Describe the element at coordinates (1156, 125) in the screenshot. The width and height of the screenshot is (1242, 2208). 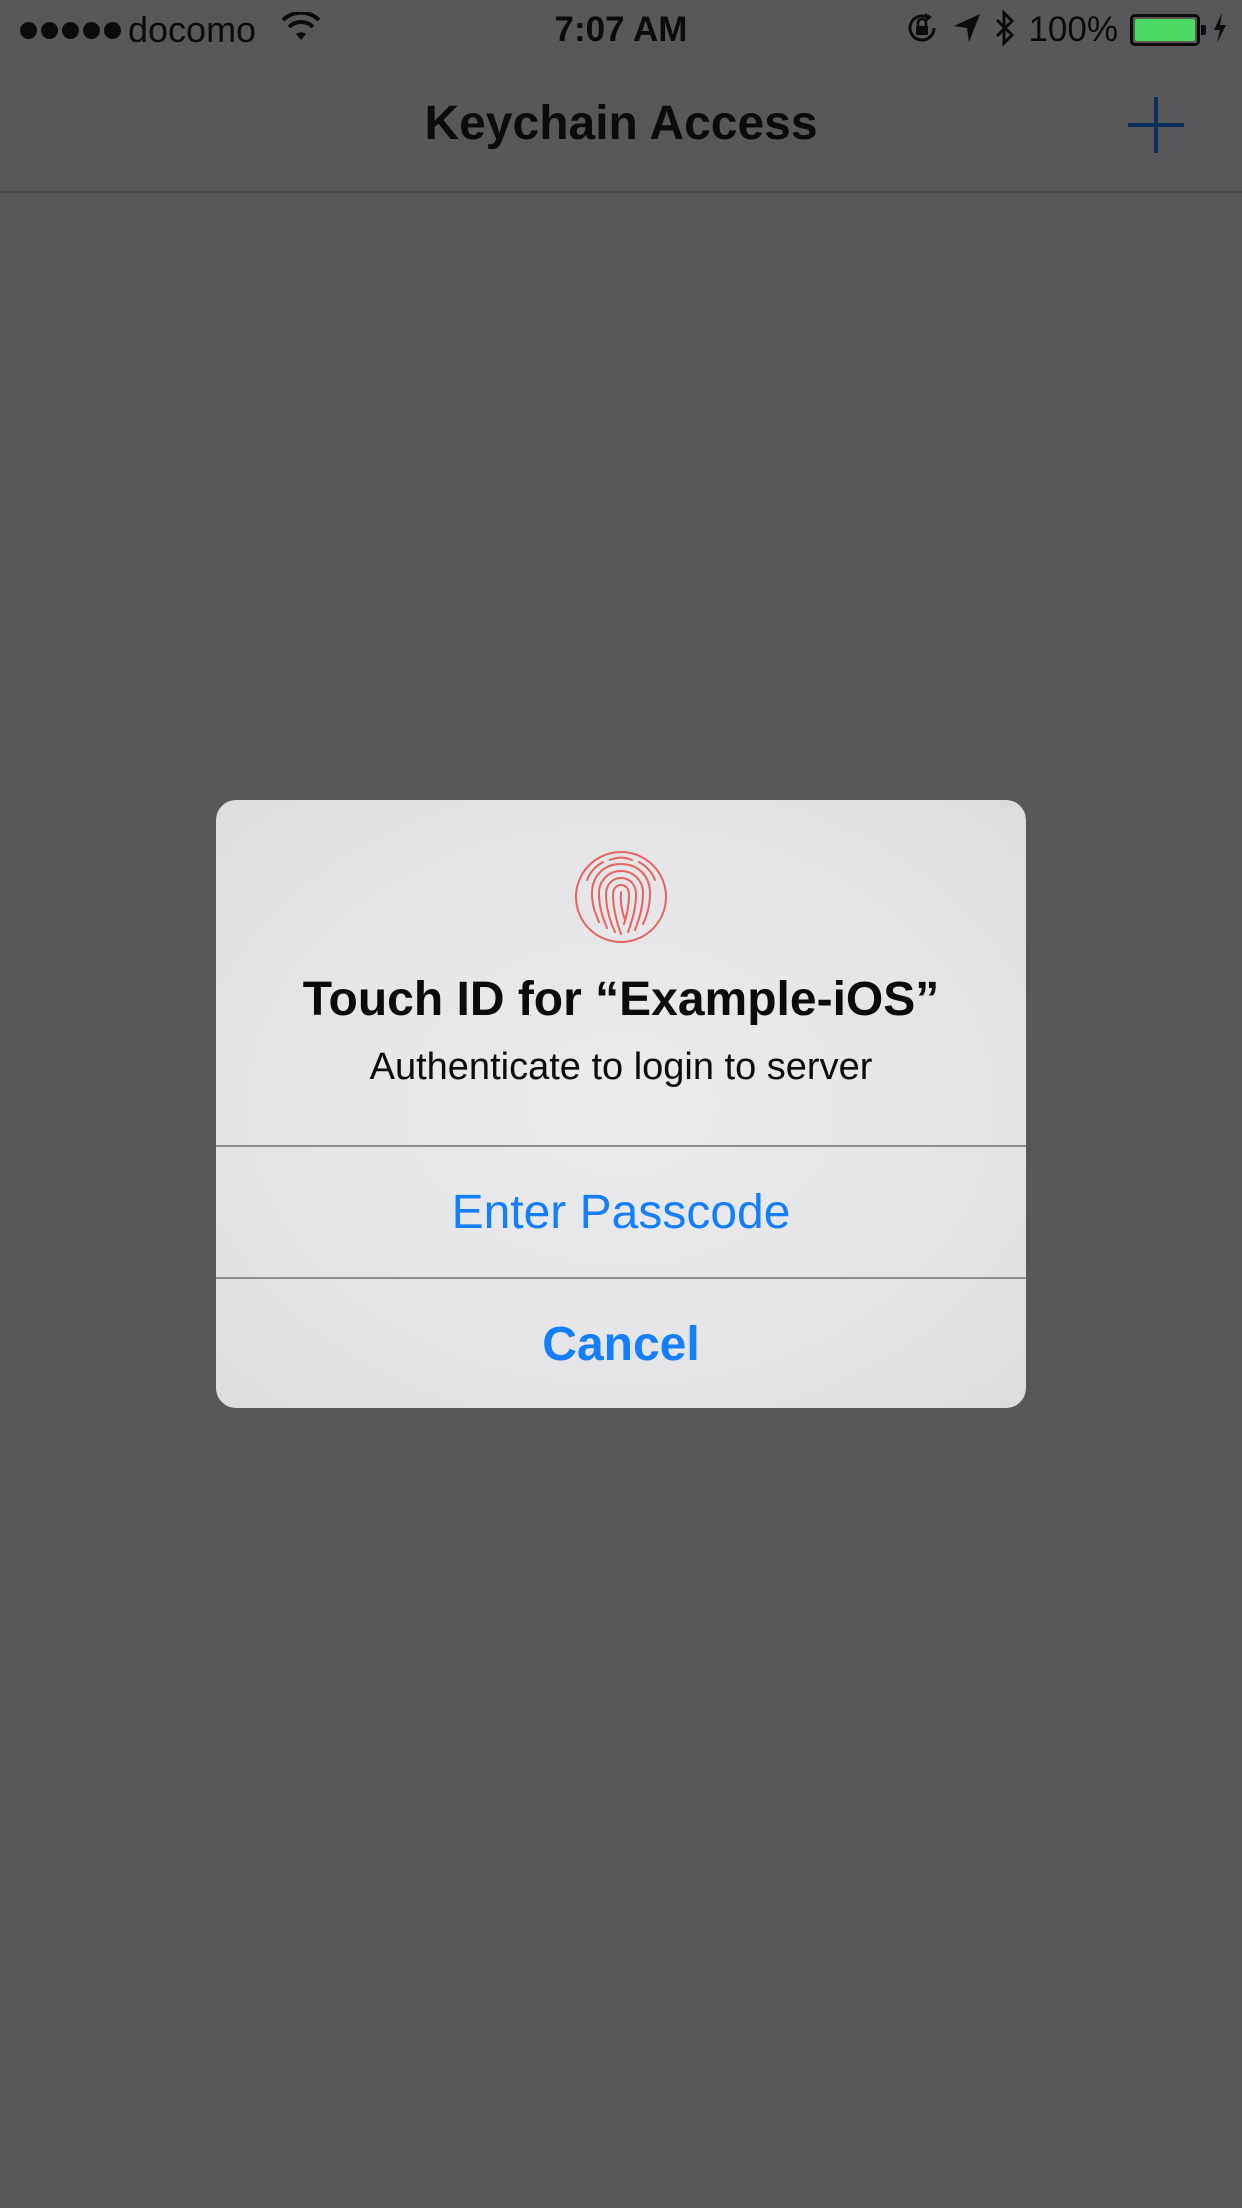
I see `add-button` at that location.